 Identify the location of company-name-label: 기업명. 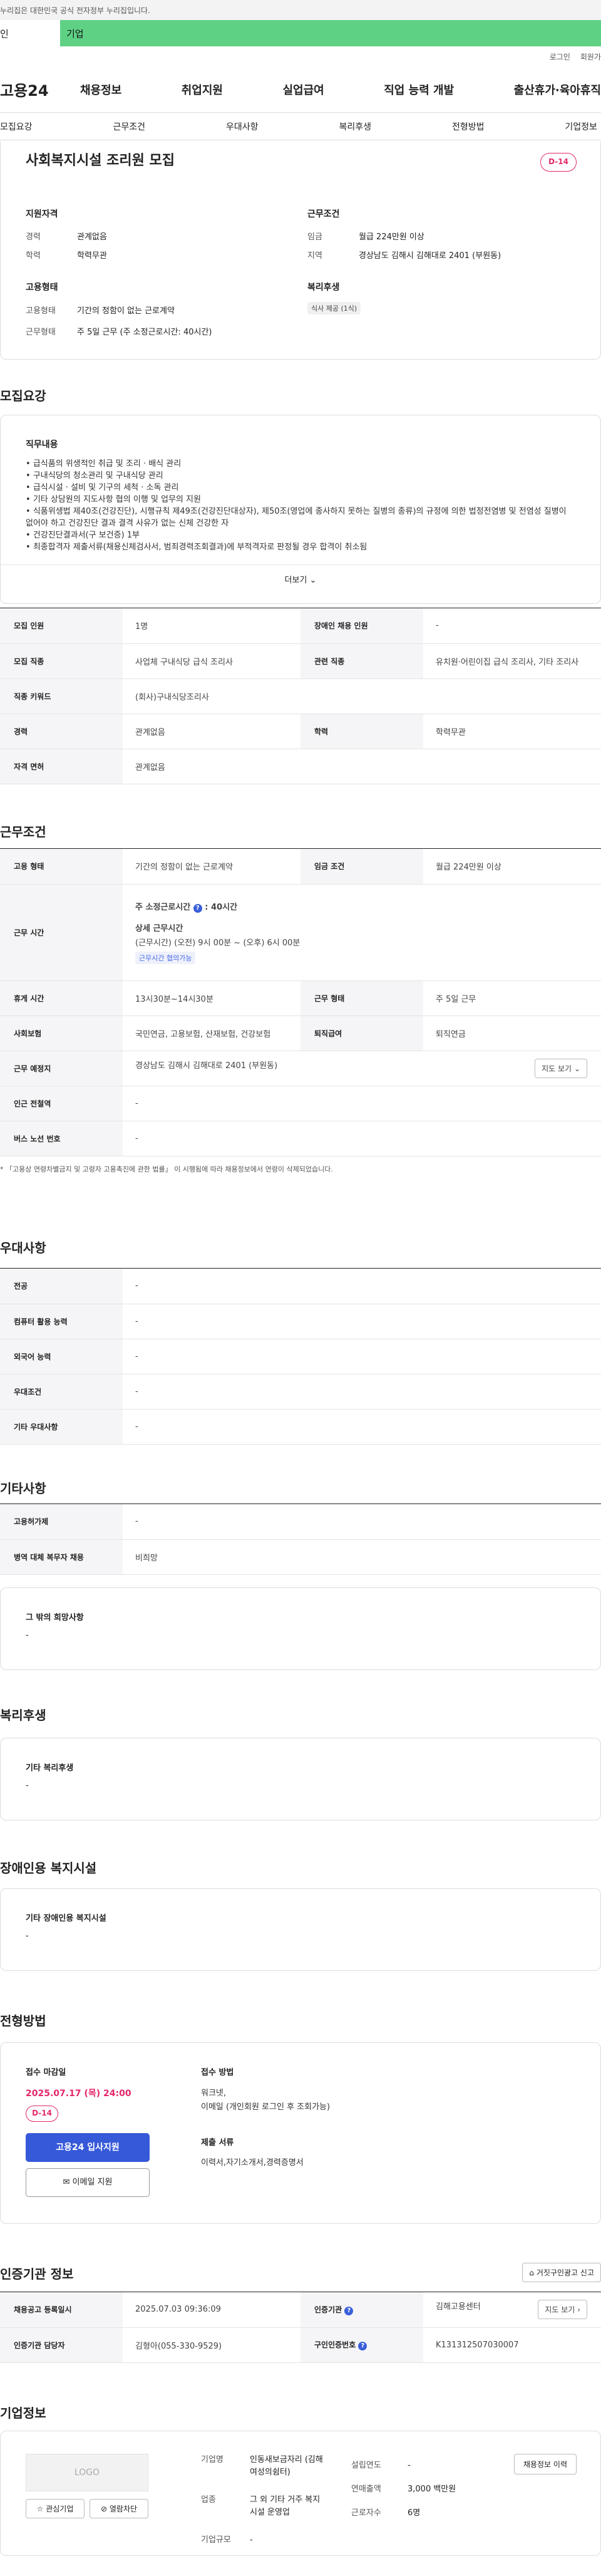
(212, 2459).